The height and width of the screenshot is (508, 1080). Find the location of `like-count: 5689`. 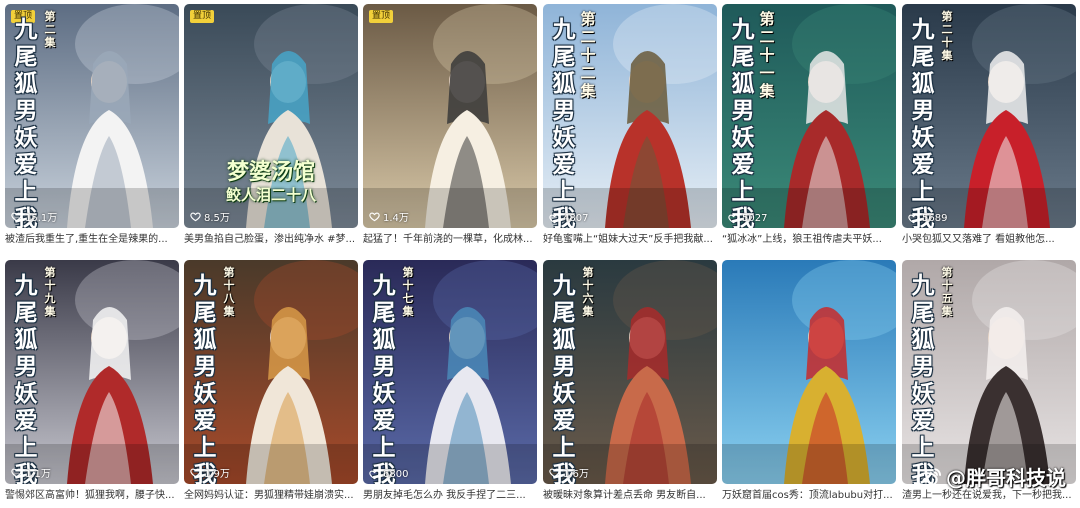

like-count: 5689 is located at coordinates (927, 218).